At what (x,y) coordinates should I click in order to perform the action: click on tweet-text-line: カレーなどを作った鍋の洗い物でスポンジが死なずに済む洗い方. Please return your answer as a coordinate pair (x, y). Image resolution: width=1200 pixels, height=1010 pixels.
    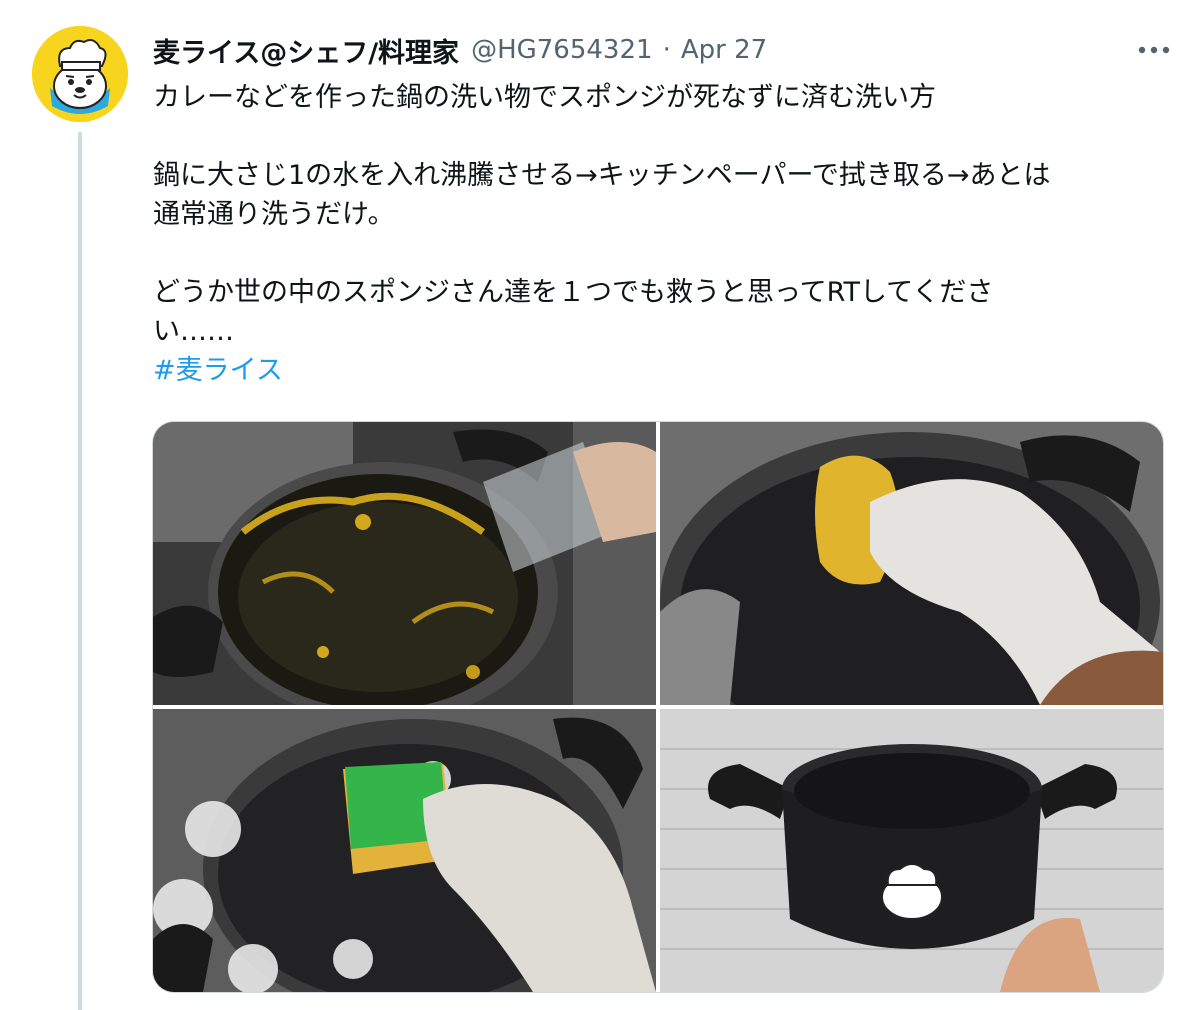
    Looking at the image, I should click on (544, 97).